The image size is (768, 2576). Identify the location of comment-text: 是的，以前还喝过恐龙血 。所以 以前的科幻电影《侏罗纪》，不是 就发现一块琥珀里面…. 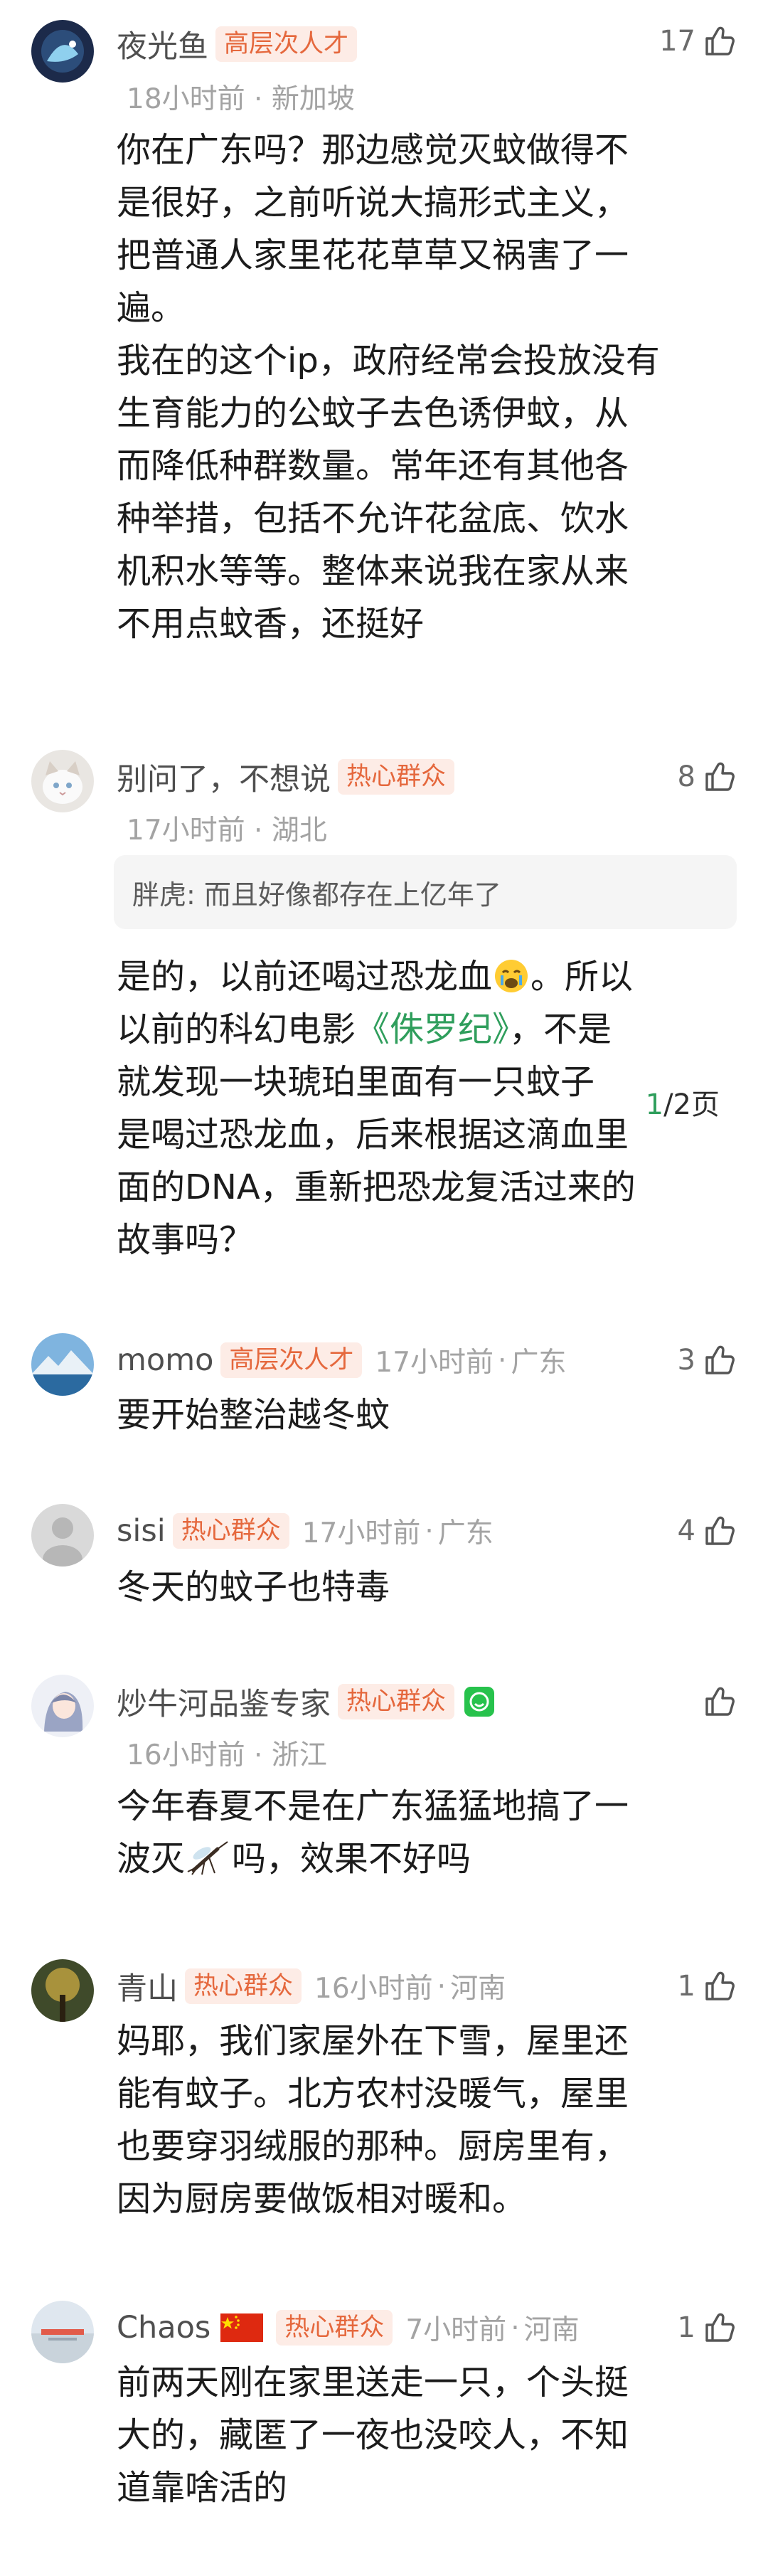
(415, 1108).